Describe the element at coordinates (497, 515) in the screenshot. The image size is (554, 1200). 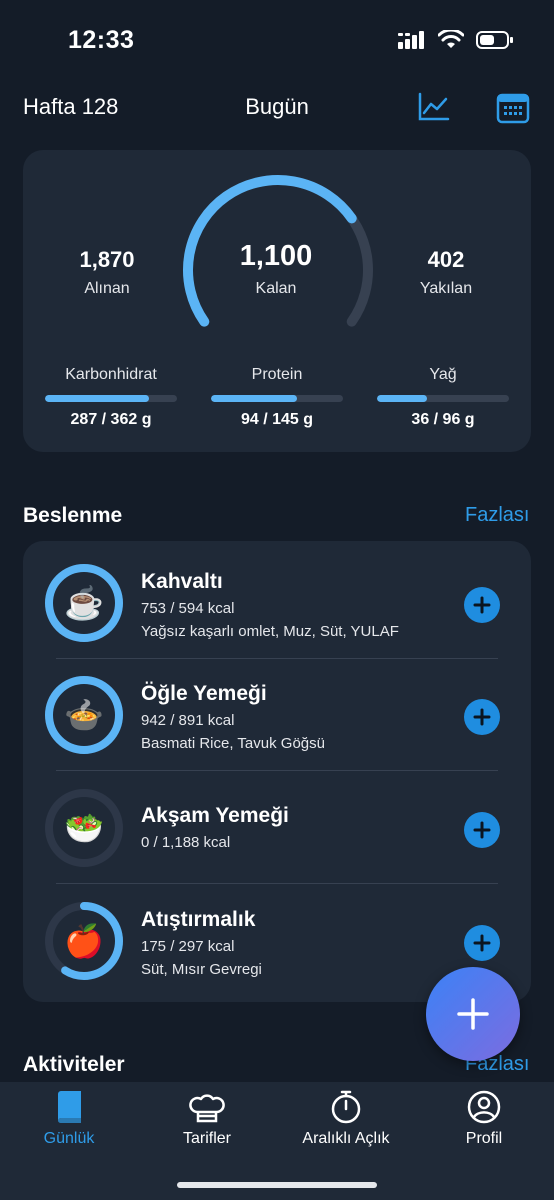
I see `nutrition-more-link: Fazlası` at that location.